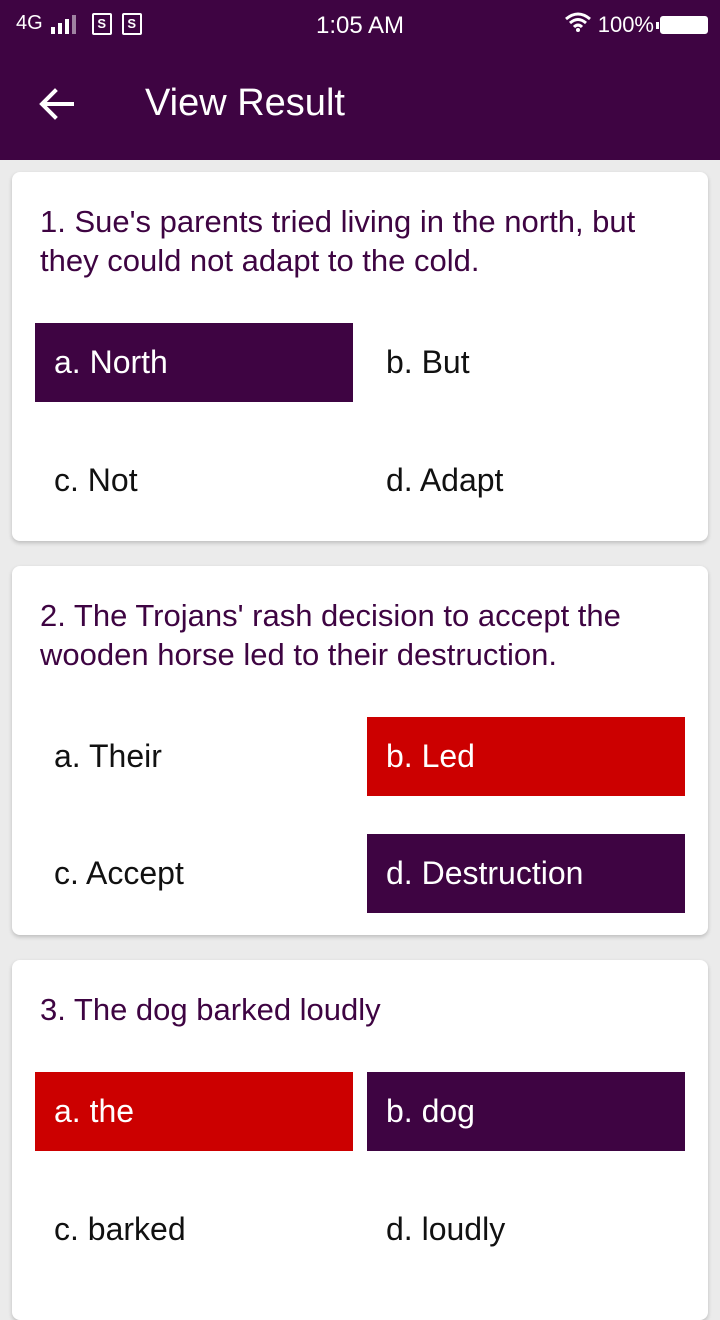 This screenshot has height=1320, width=720. I want to click on option-a: a. the, so click(194, 1111).